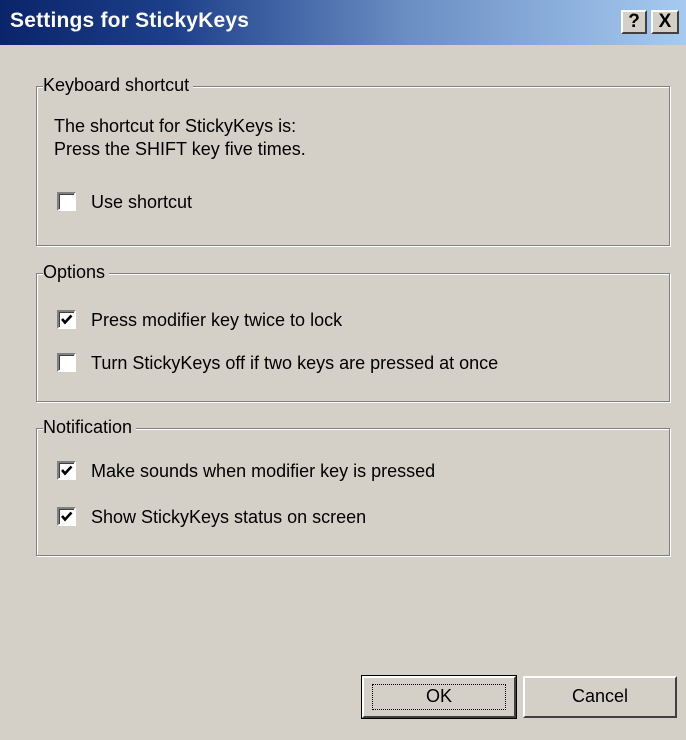 Image resolution: width=686 pixels, height=740 pixels. What do you see at coordinates (217, 320) in the screenshot?
I see `press-modifier-twice-label: Press modifier key twice to lock` at bounding box center [217, 320].